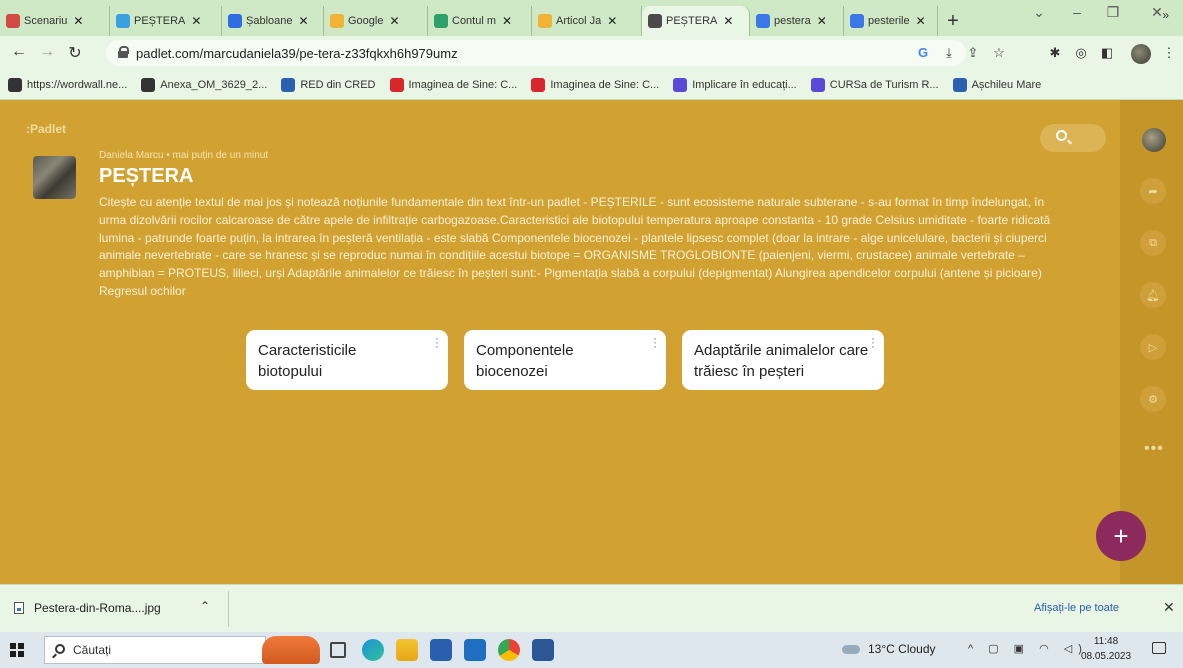 The height and width of the screenshot is (668, 1183). What do you see at coordinates (889, 649) in the screenshot?
I see `weather-widget: 13°C Cloudy` at bounding box center [889, 649].